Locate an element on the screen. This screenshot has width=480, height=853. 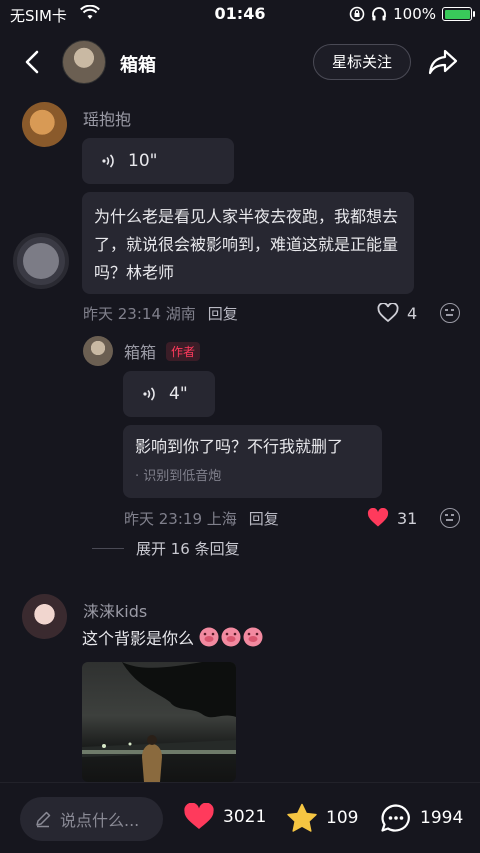
like-count: 4 is located at coordinates (412, 313).